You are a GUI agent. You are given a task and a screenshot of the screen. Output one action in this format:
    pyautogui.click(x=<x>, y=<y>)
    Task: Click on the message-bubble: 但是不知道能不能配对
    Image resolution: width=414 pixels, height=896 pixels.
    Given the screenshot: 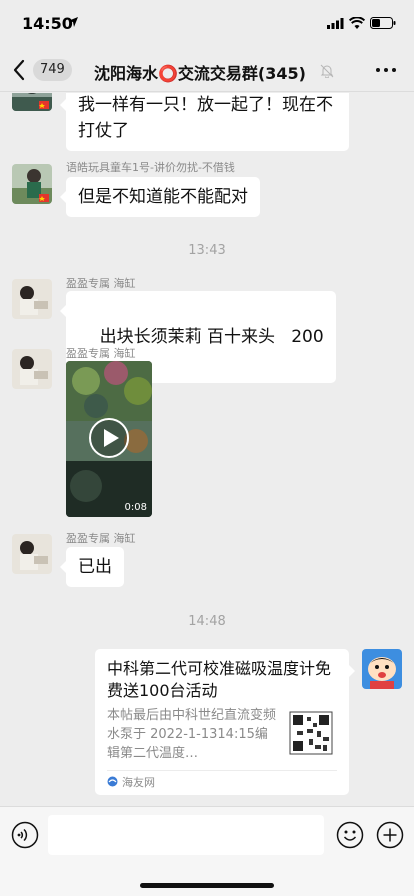 What is the action you would take?
    pyautogui.click(x=160, y=197)
    